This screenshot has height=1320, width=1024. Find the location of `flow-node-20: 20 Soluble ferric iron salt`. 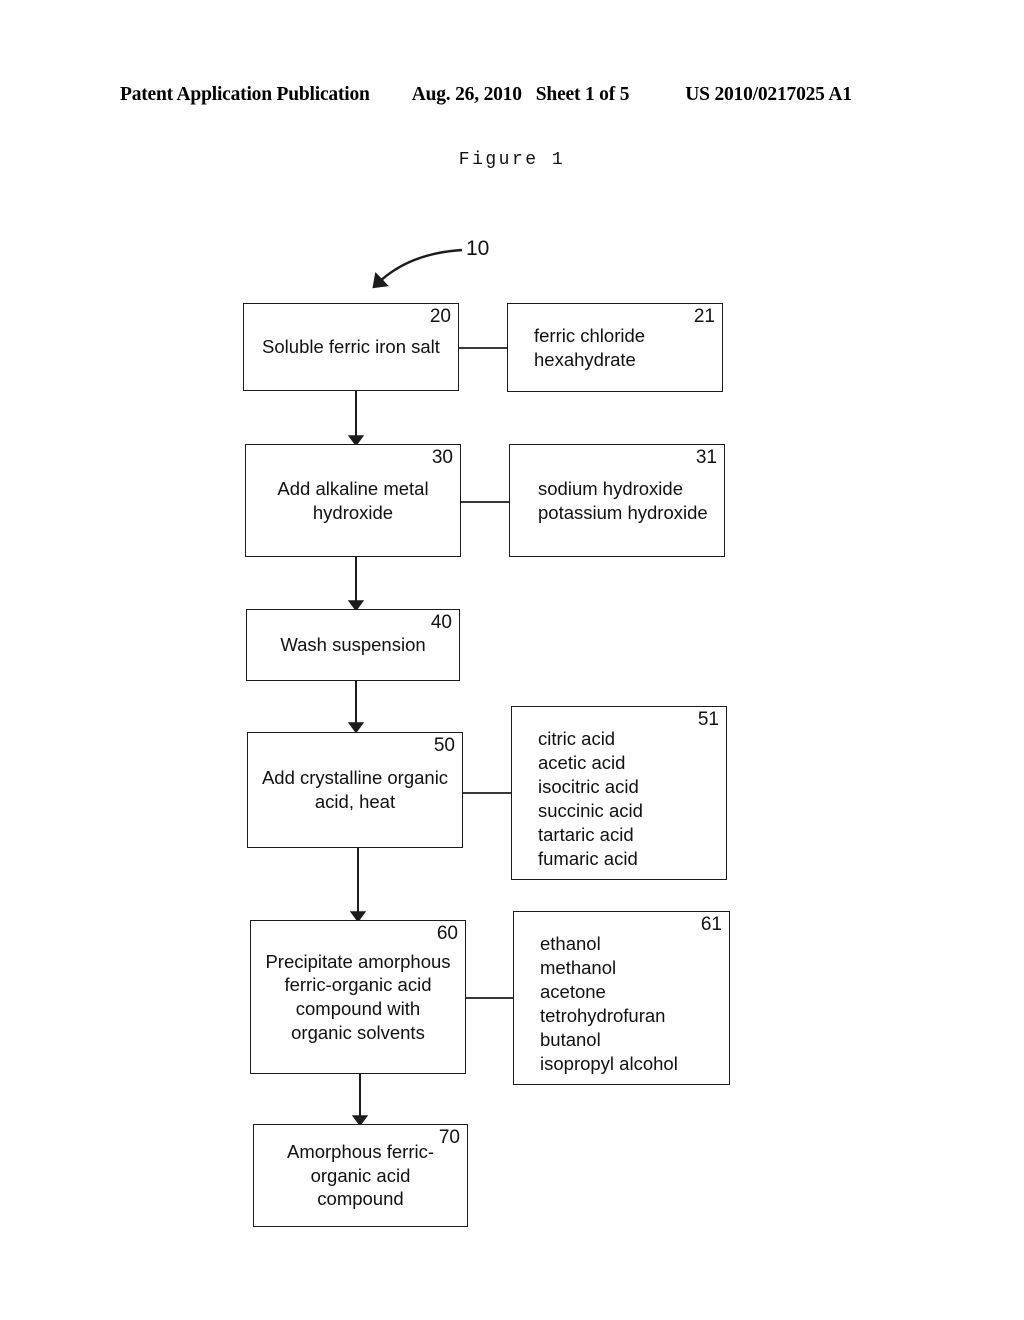

flow-node-20: 20 Soluble ferric iron salt is located at coordinates (351, 347).